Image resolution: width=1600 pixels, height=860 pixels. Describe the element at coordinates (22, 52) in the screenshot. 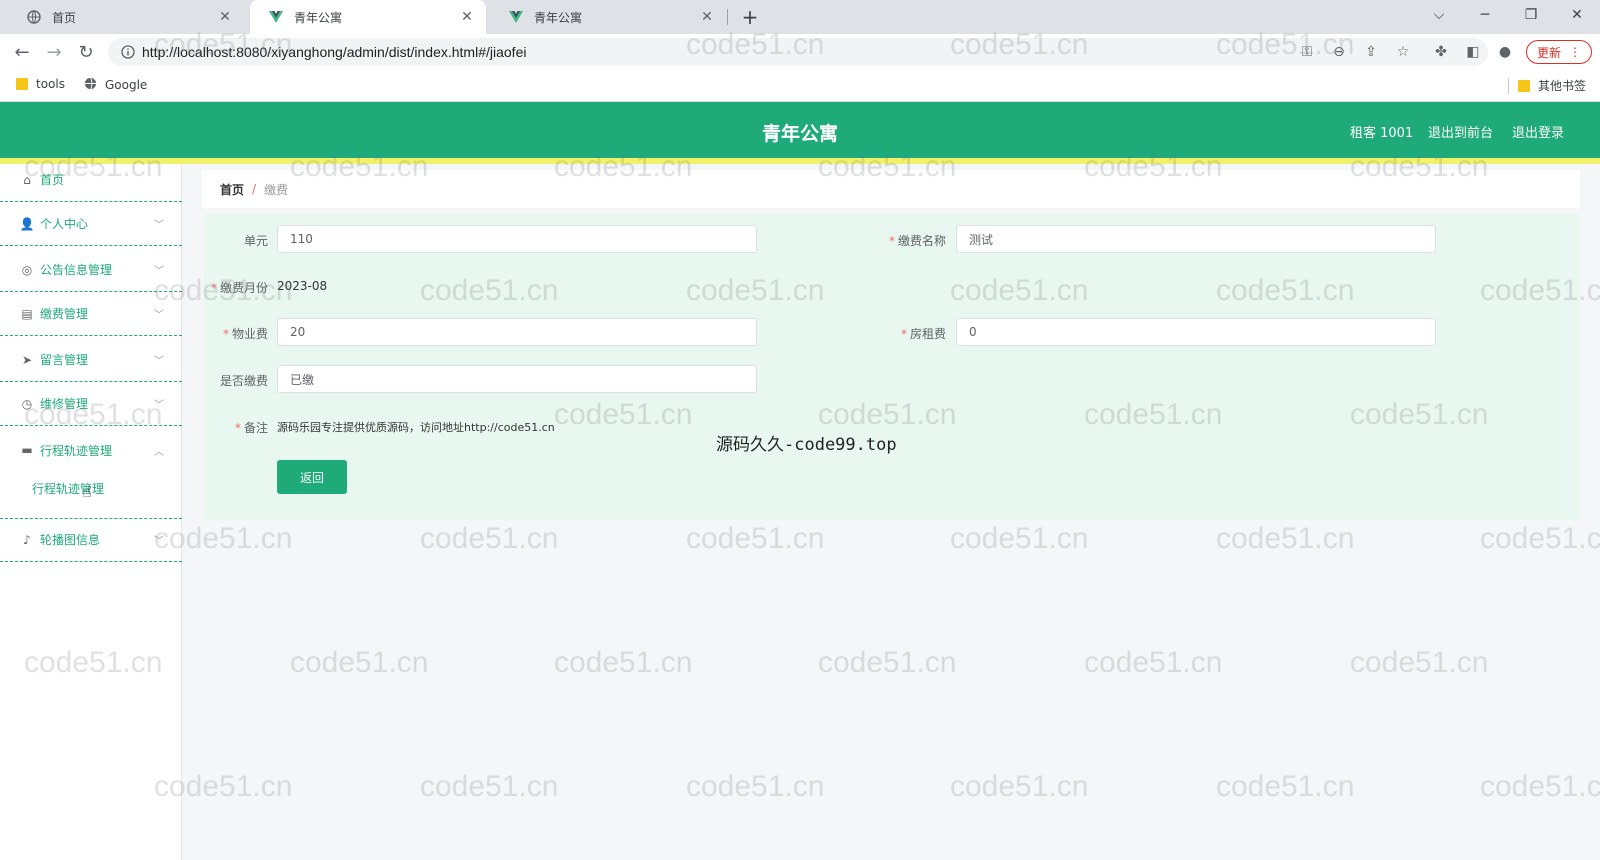

I see `back-arrow-icon: ←` at that location.